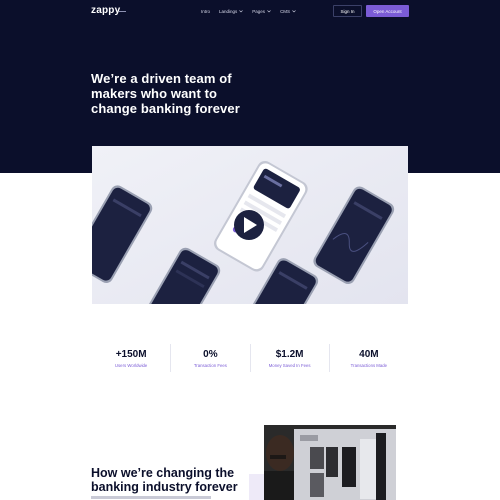 The image size is (500, 500). What do you see at coordinates (369, 354) in the screenshot?
I see `stat-value: 40M` at bounding box center [369, 354].